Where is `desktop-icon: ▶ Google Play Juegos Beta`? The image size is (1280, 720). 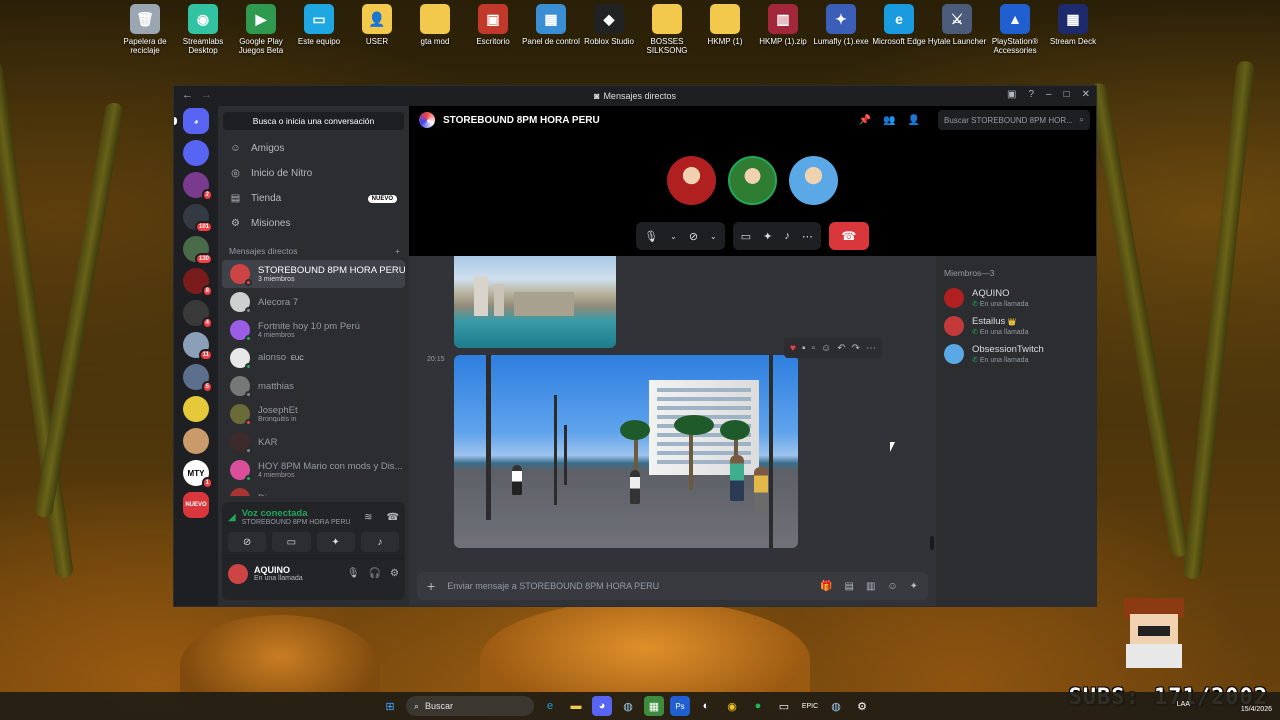
desktop-icon: ▶ Google Play Juegos Beta is located at coordinates (261, 34).